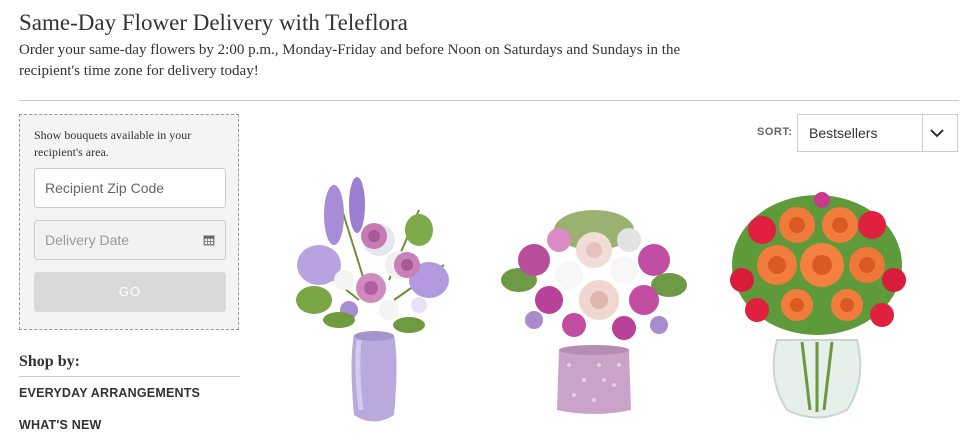  Describe the element at coordinates (937, 133) in the screenshot. I see `chevron-down-icon` at that location.